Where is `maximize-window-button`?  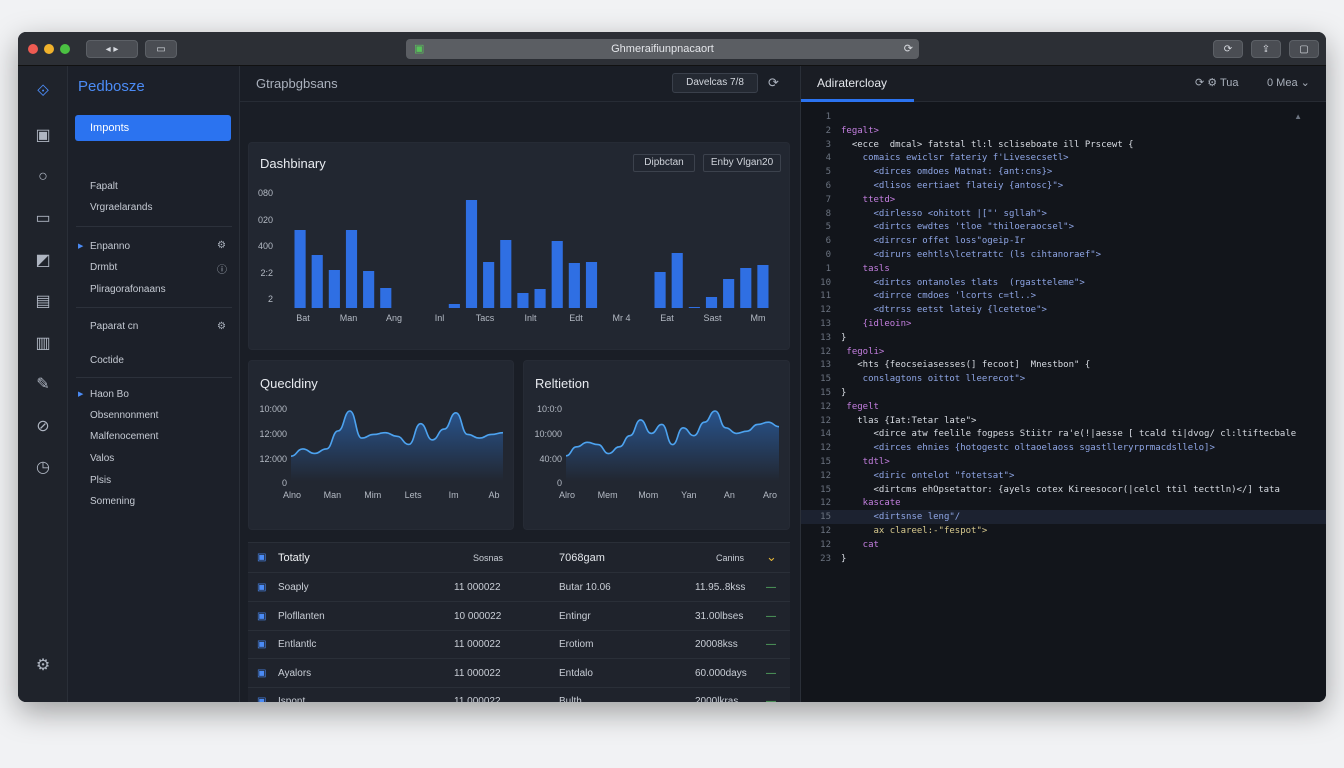
maximize-window-button is located at coordinates (65, 49).